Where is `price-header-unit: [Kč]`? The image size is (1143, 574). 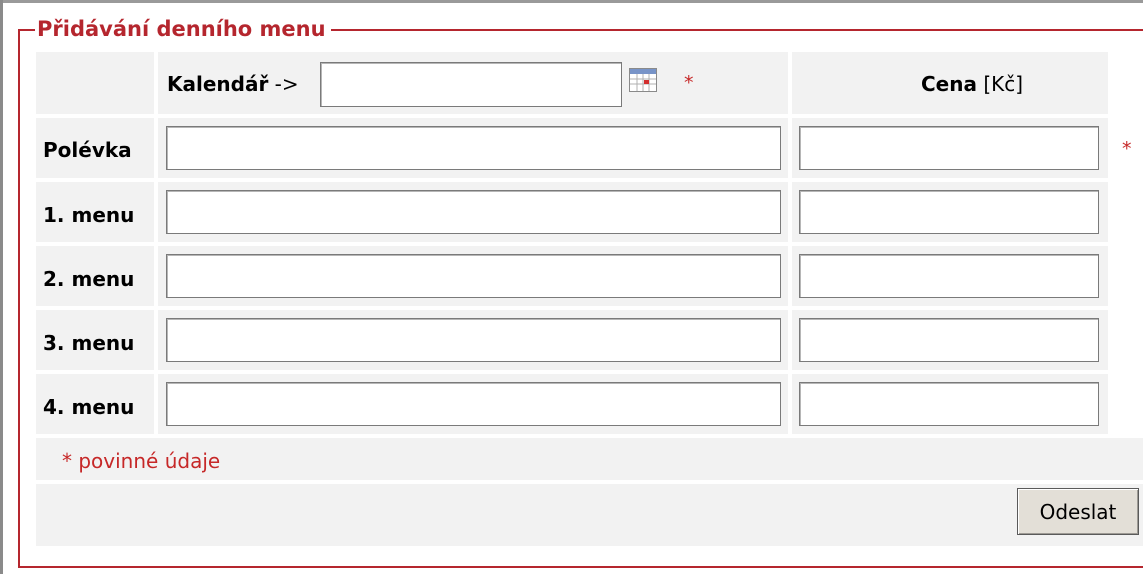 price-header-unit: [Kč] is located at coordinates (1000, 84).